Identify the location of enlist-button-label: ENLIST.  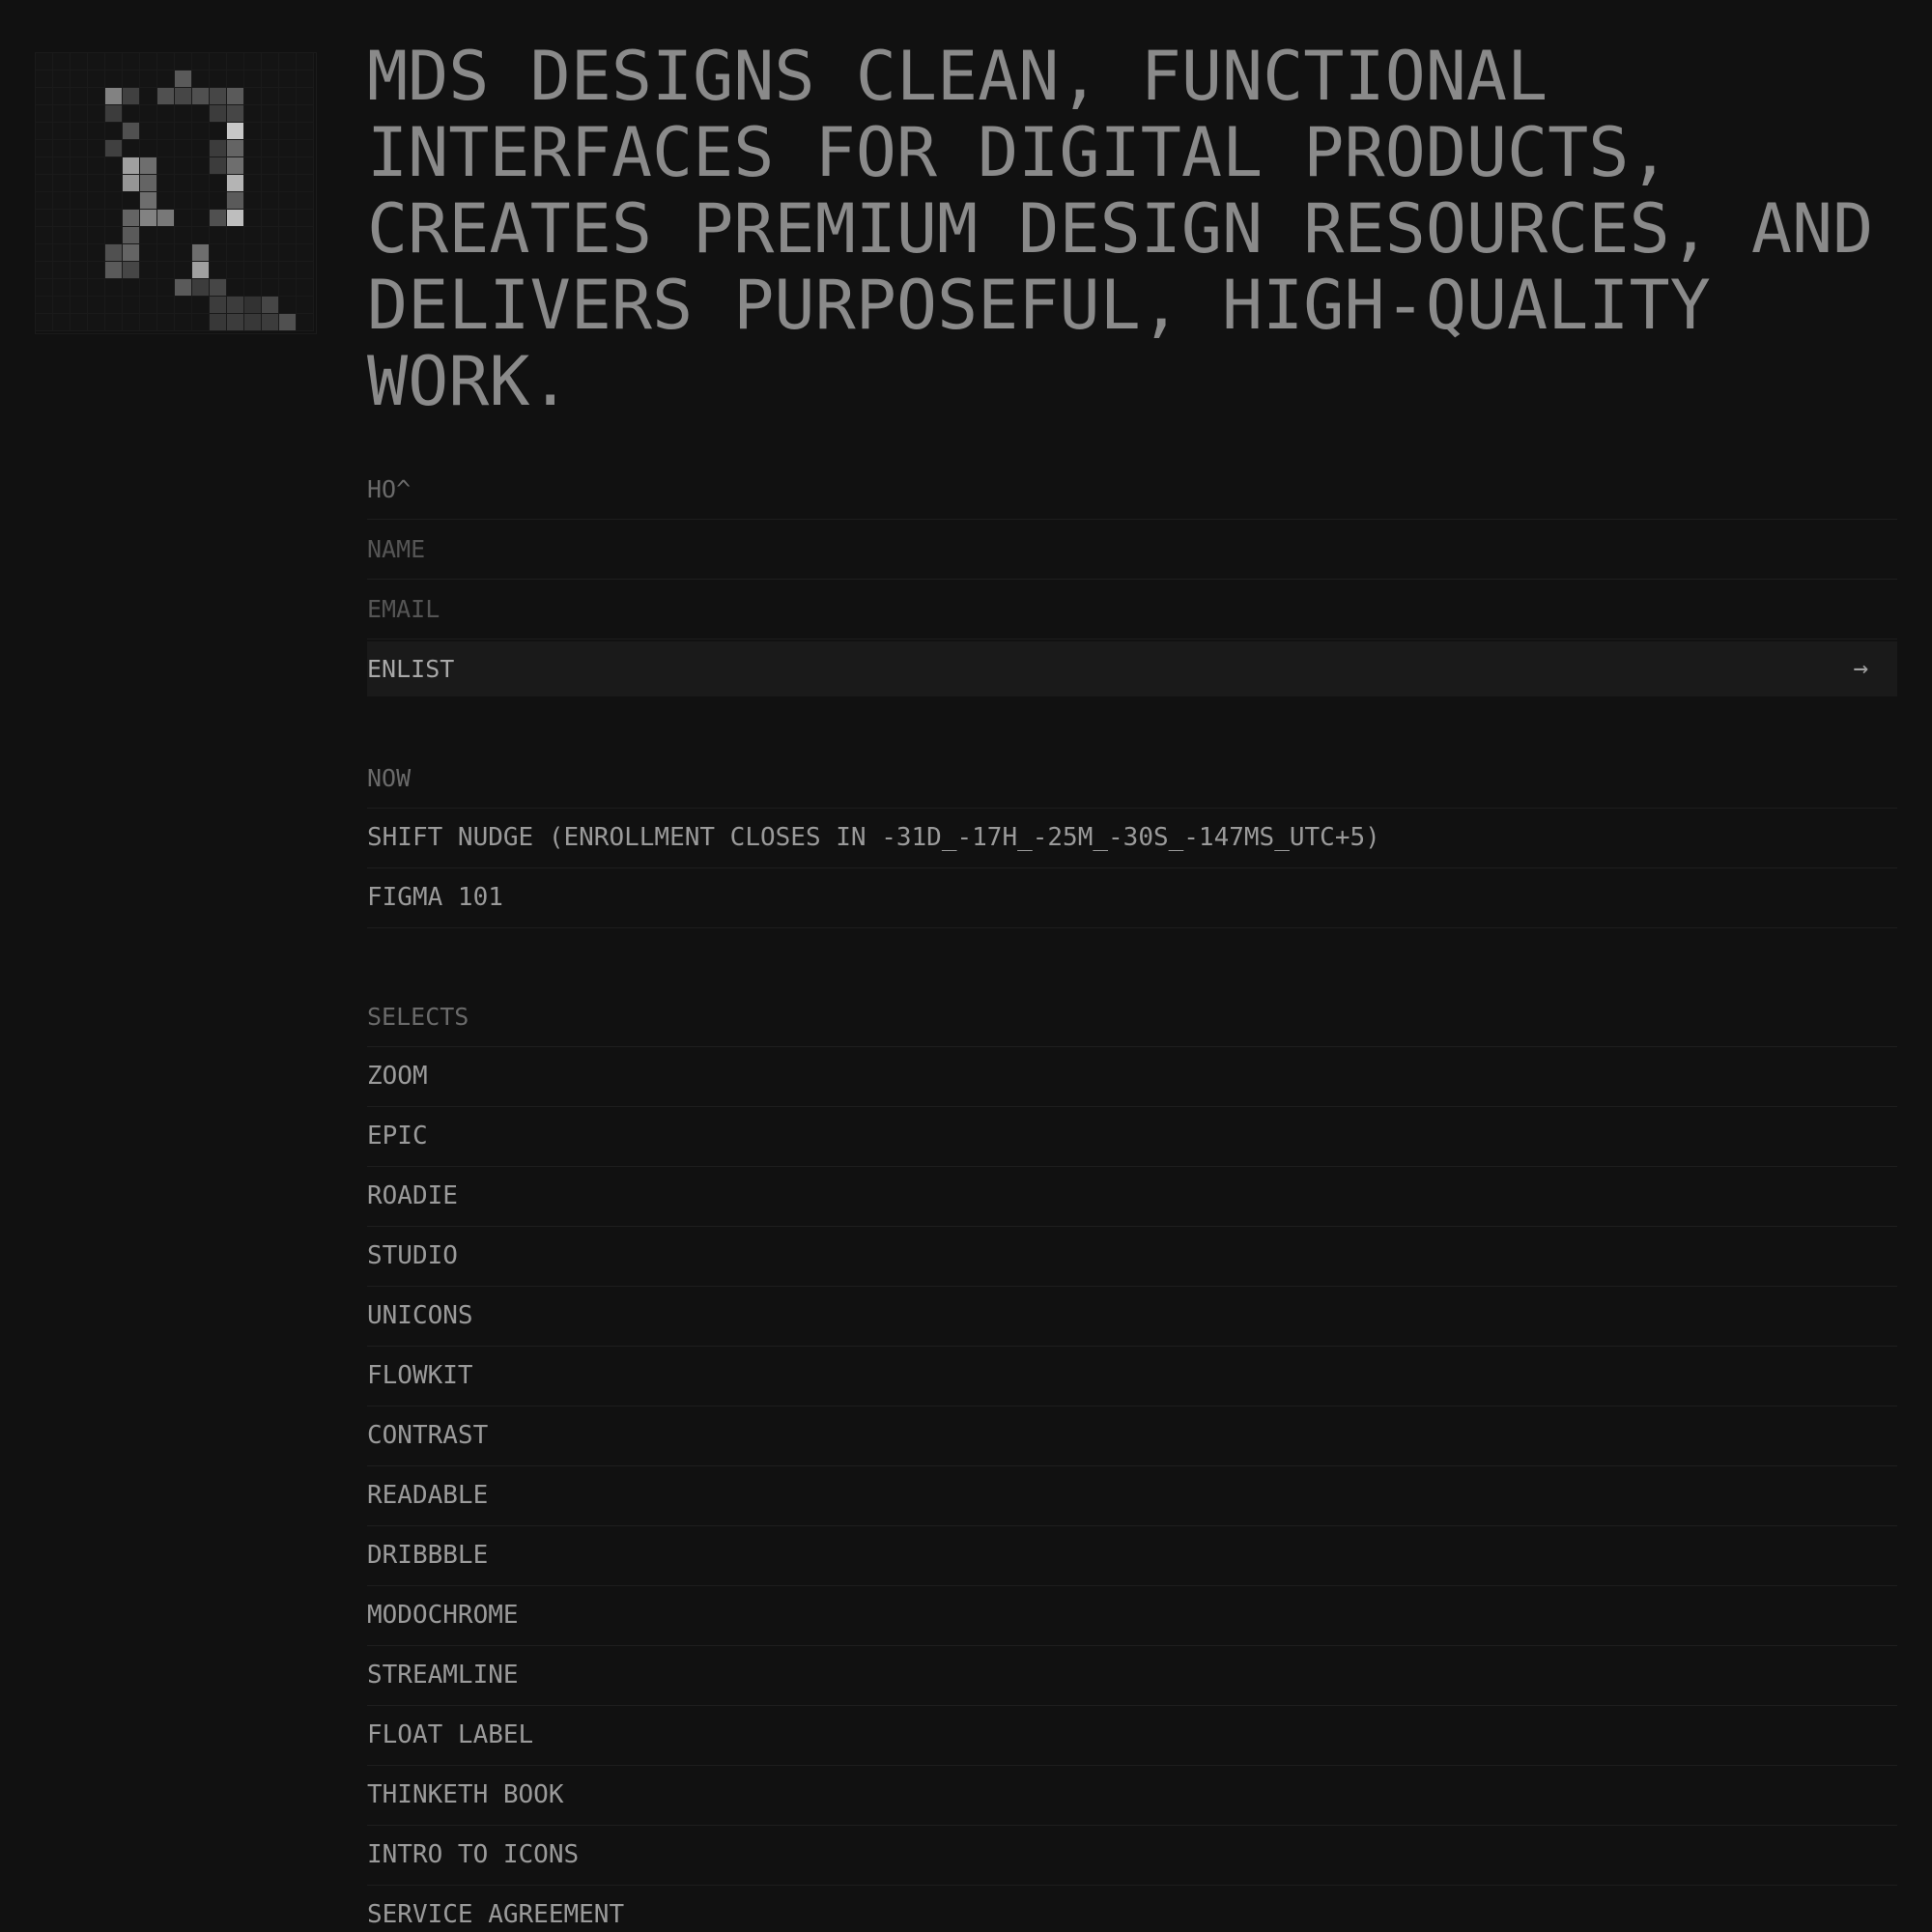
(411, 669).